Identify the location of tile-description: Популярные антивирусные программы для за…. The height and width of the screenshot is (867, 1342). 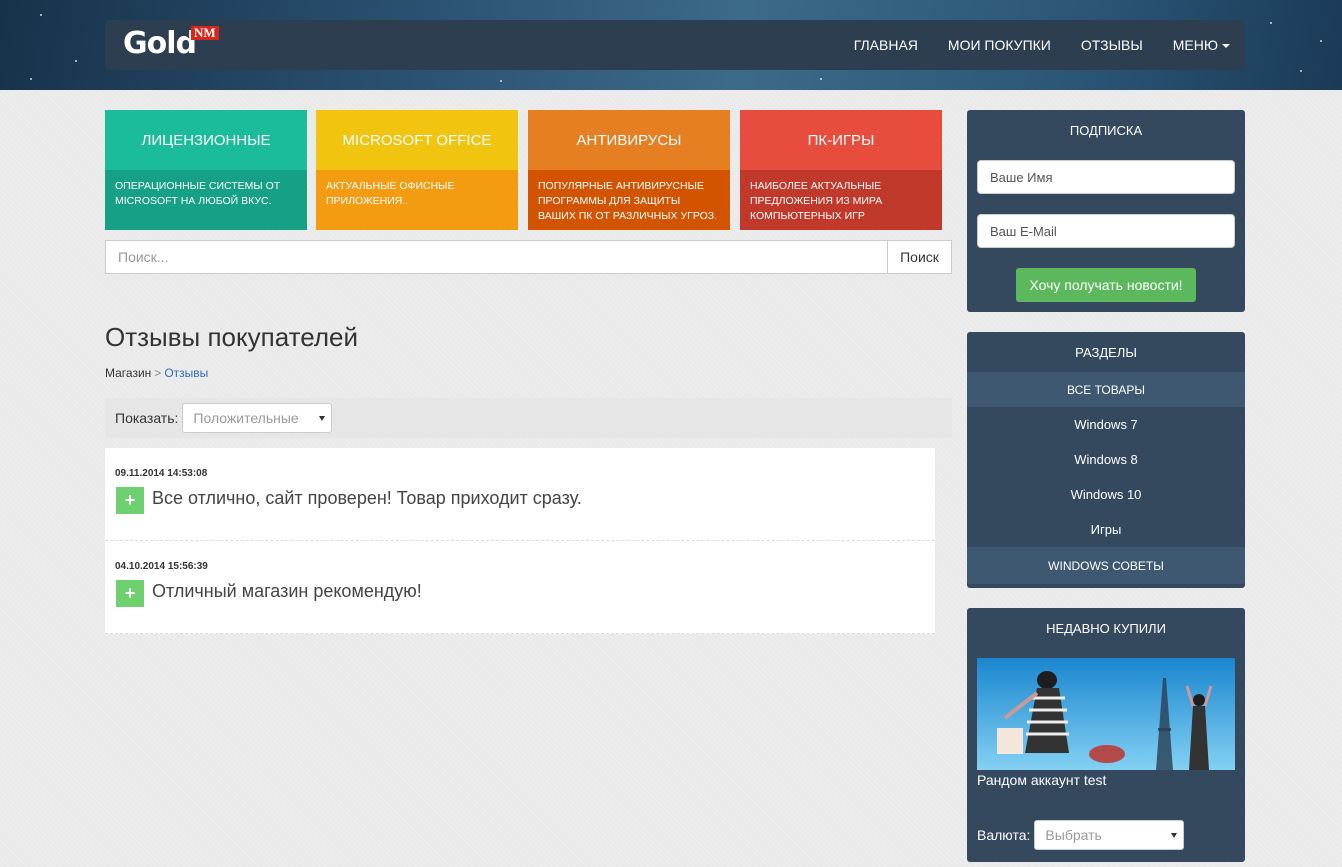
(629, 200).